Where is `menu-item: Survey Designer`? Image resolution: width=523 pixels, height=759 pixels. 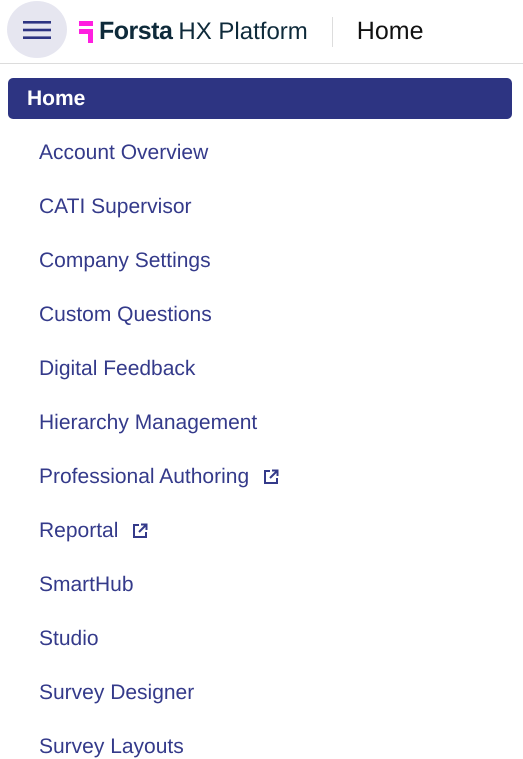
menu-item: Survey Designer is located at coordinates (260, 693).